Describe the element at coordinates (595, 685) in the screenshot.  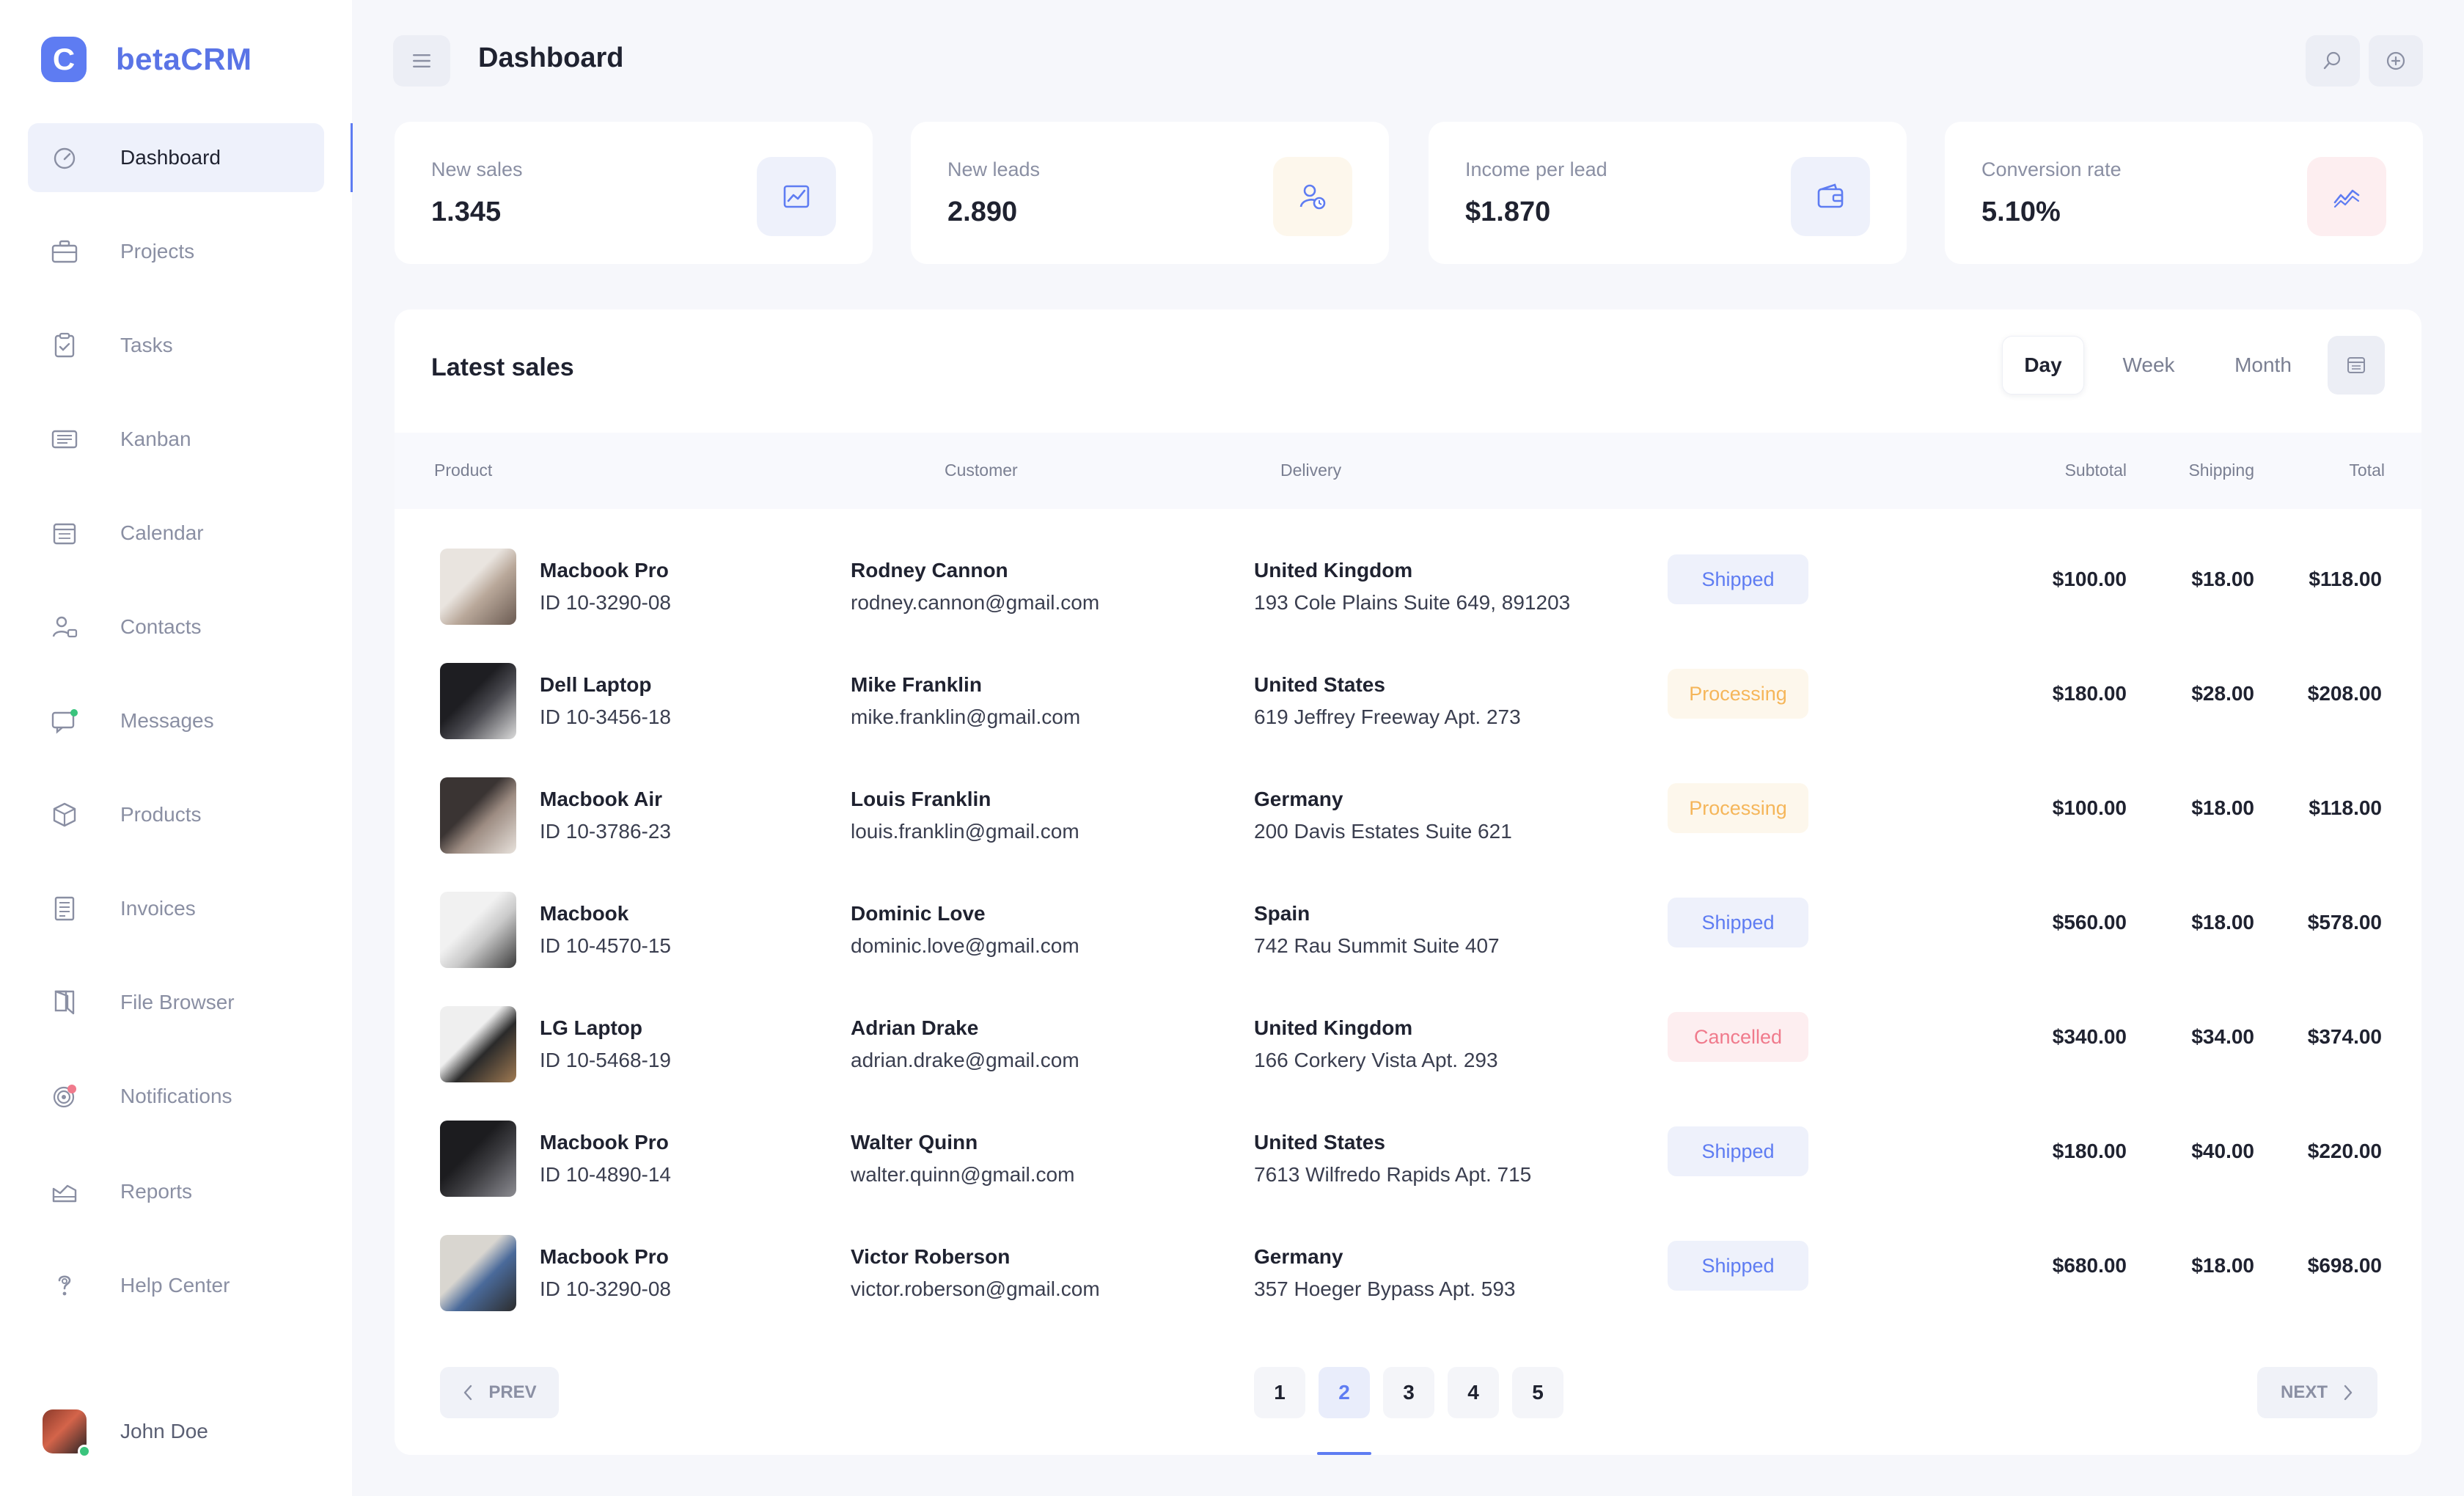
I see `product-name: Dell Laptop` at that location.